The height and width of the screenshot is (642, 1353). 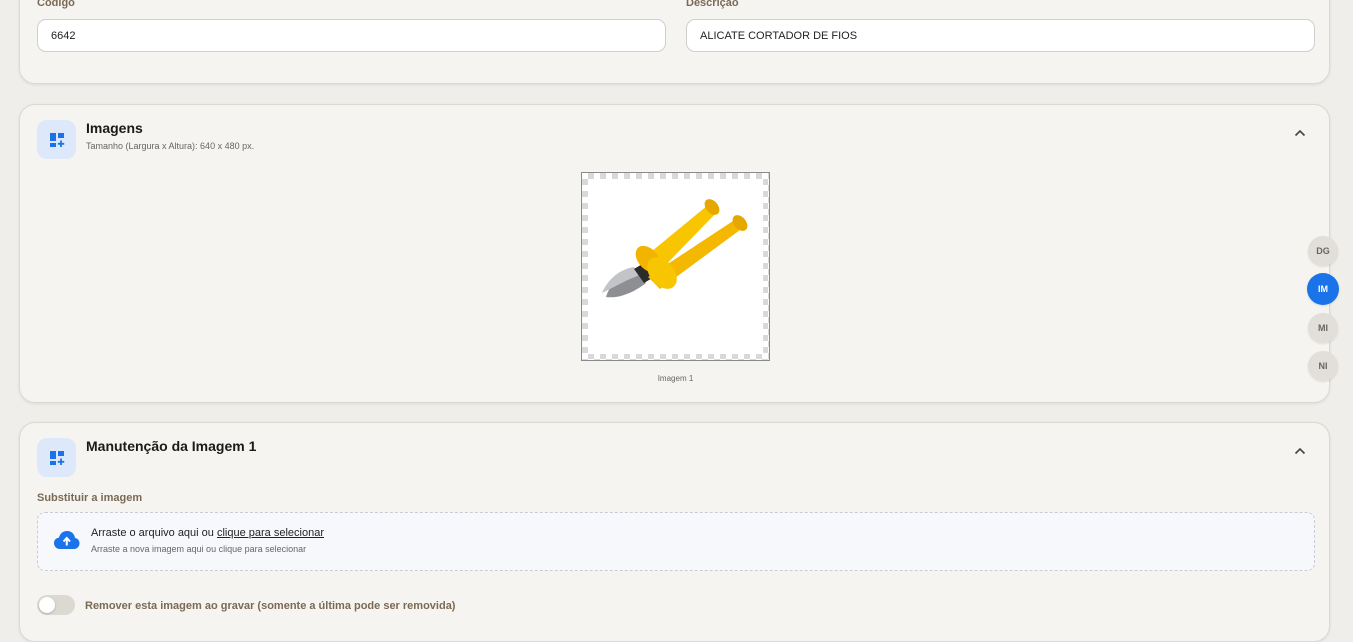 What do you see at coordinates (47, 605) in the screenshot?
I see `toggle-knob` at bounding box center [47, 605].